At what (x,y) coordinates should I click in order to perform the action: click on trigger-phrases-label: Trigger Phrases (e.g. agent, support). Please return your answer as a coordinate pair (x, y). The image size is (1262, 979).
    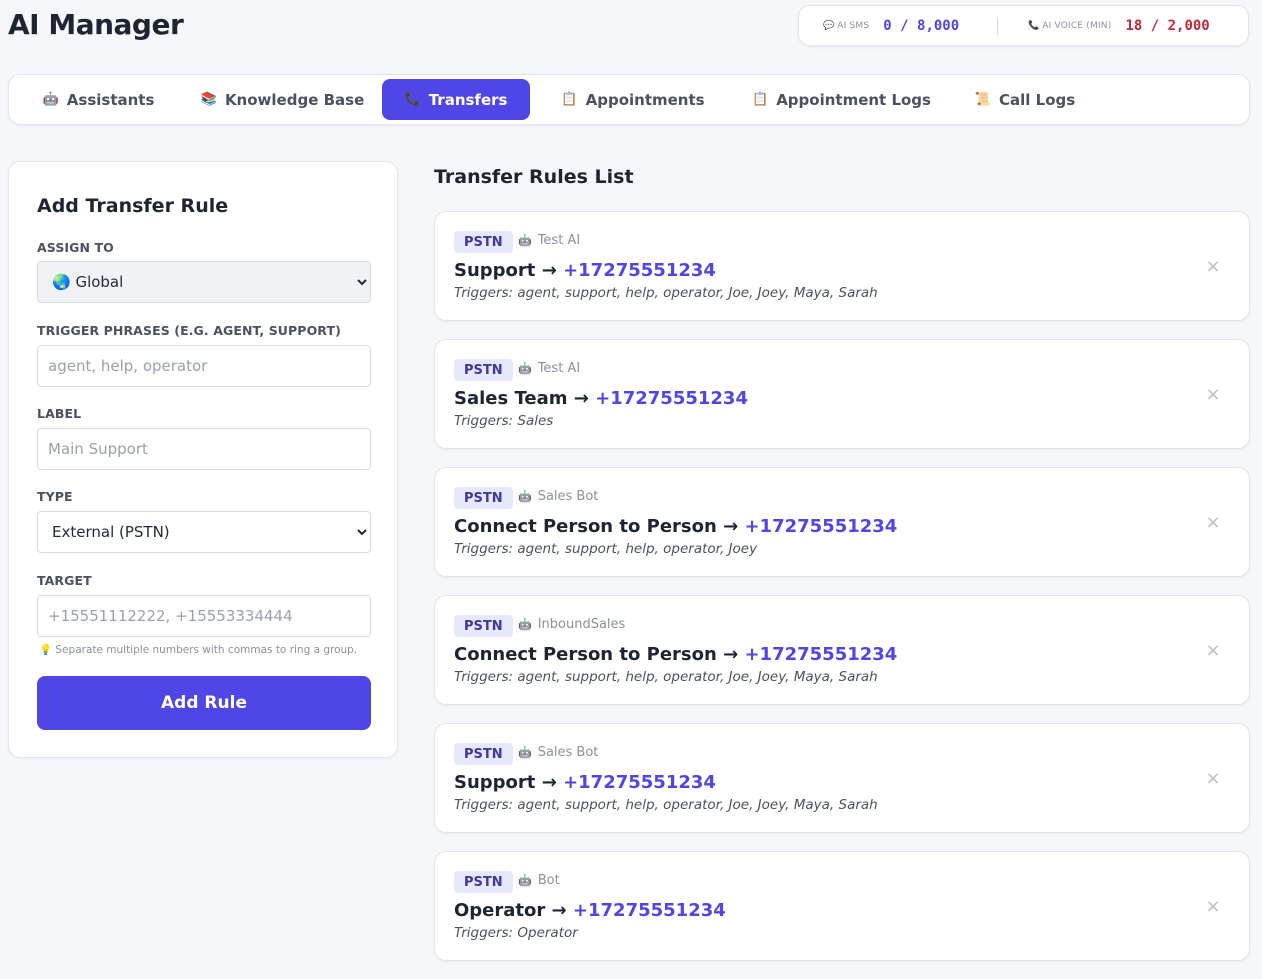
    Looking at the image, I should click on (189, 330).